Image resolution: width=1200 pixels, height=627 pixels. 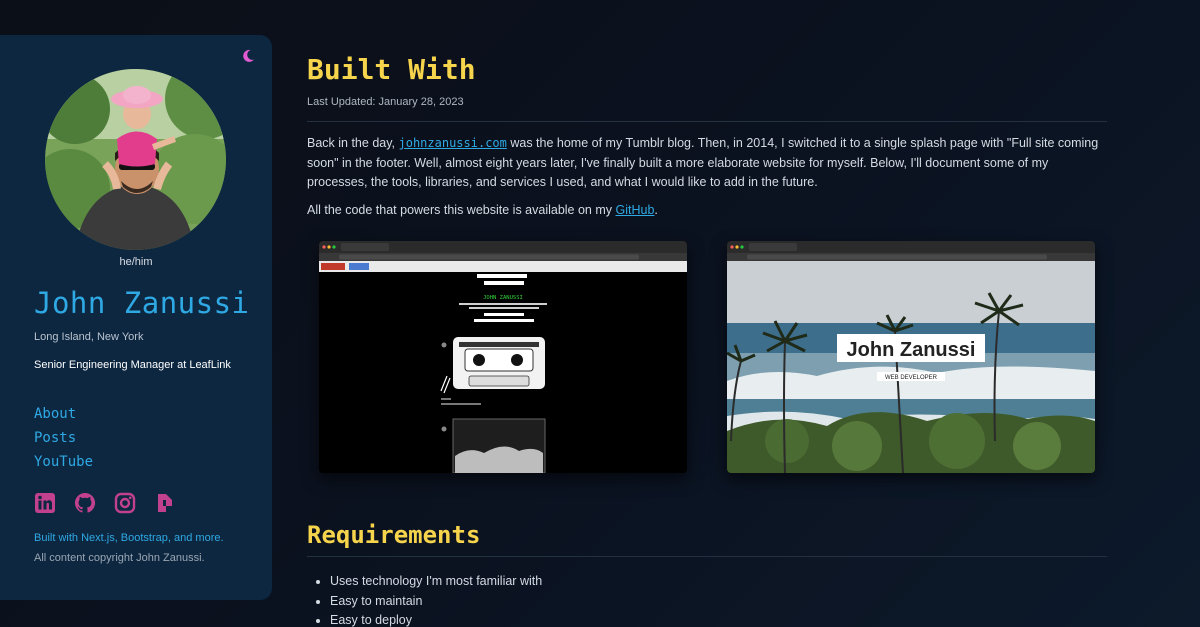 What do you see at coordinates (105, 503) in the screenshot?
I see `social-links` at bounding box center [105, 503].